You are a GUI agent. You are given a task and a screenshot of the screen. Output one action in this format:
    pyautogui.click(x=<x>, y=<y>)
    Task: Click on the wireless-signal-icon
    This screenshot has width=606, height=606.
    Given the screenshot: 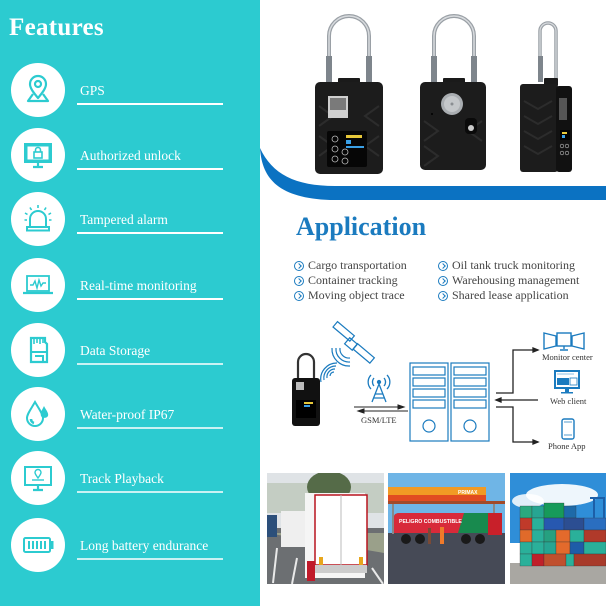 What is the action you would take?
    pyautogui.click(x=329, y=372)
    